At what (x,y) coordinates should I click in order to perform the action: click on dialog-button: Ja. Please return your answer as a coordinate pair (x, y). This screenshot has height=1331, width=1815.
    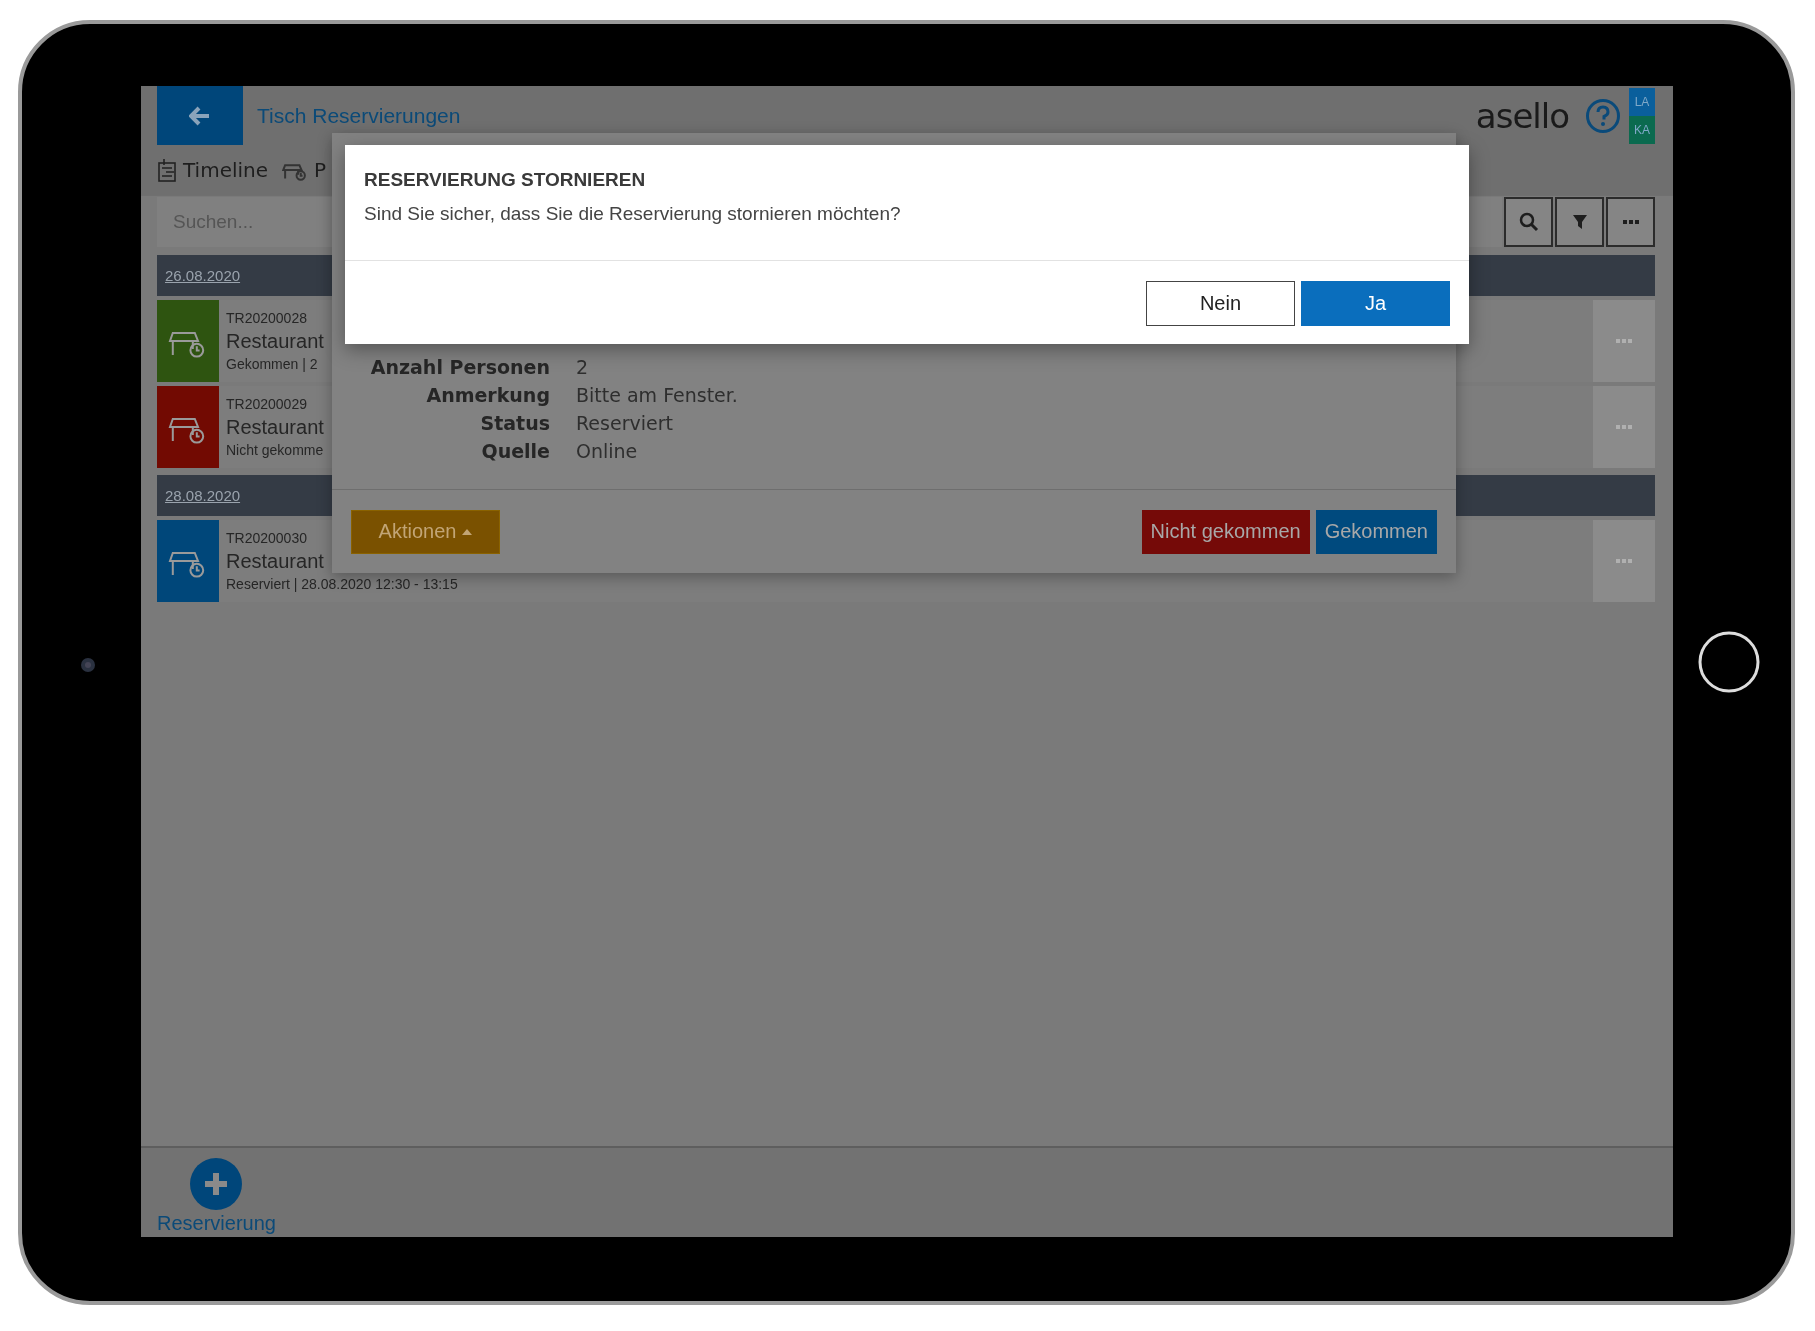
    Looking at the image, I should click on (1375, 303).